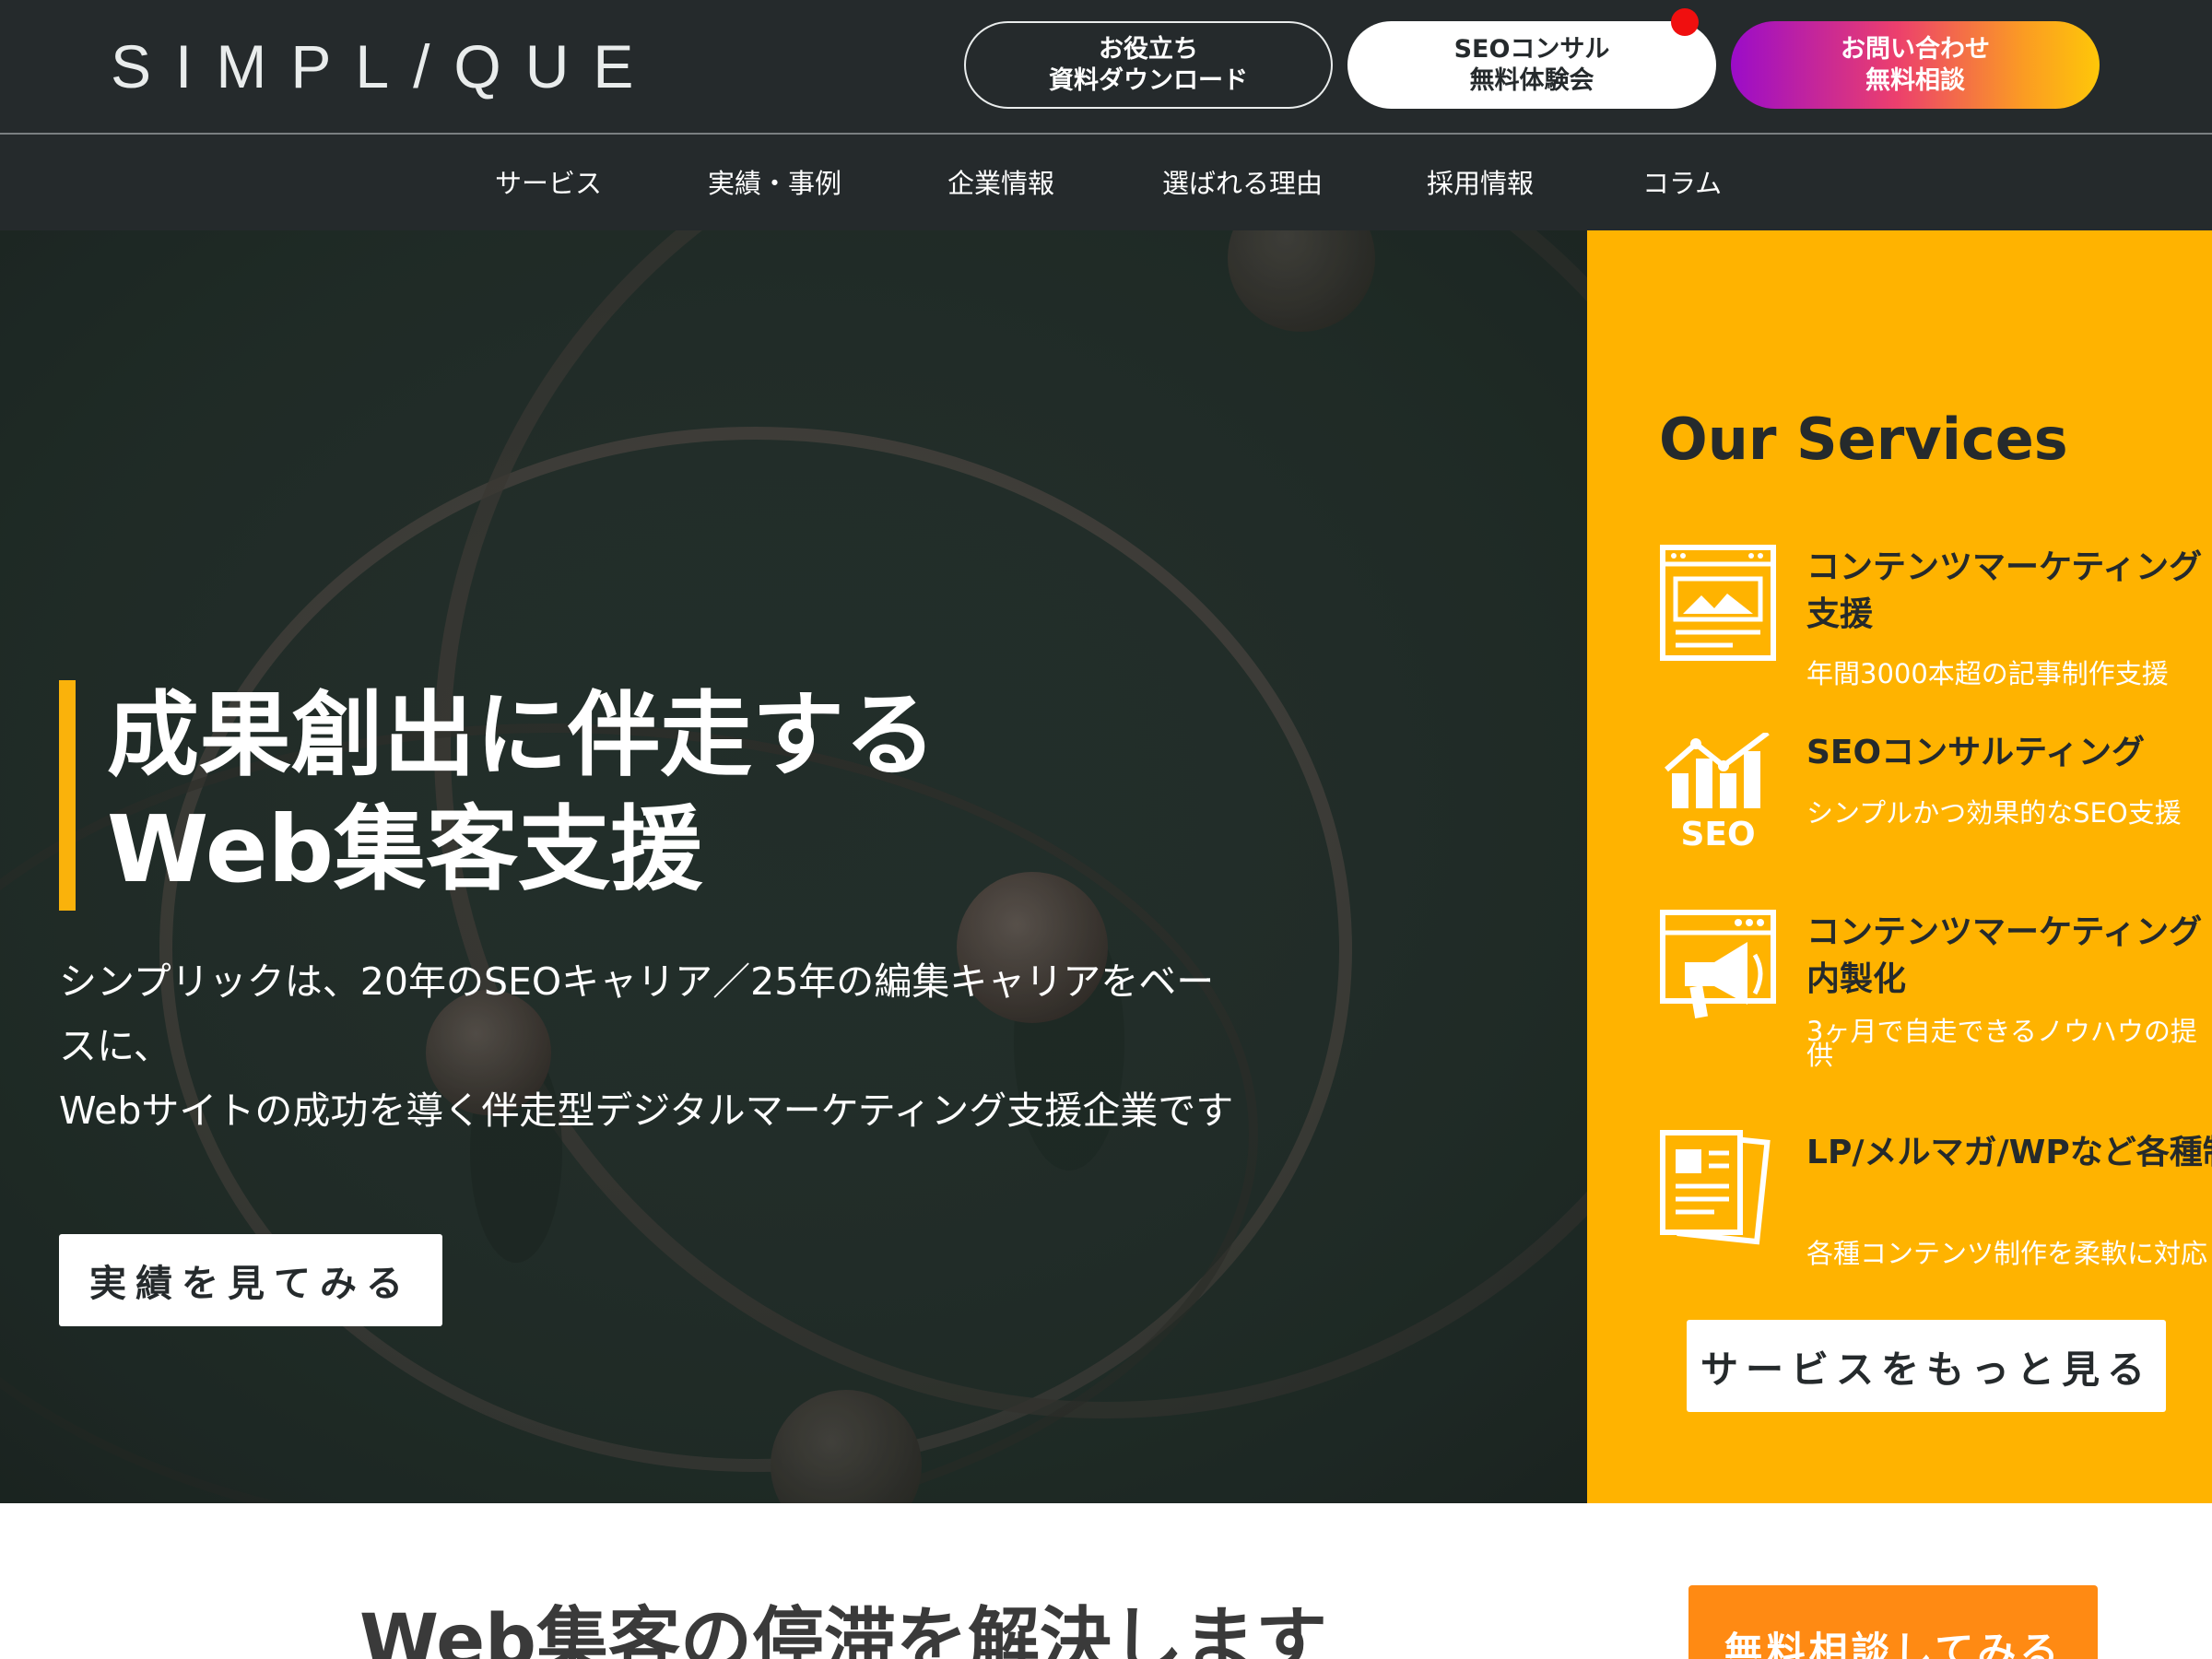 Image resolution: width=2212 pixels, height=1659 pixels. Describe the element at coordinates (1915, 80) in the screenshot. I see `contact-button-line2: 無料相談` at that location.